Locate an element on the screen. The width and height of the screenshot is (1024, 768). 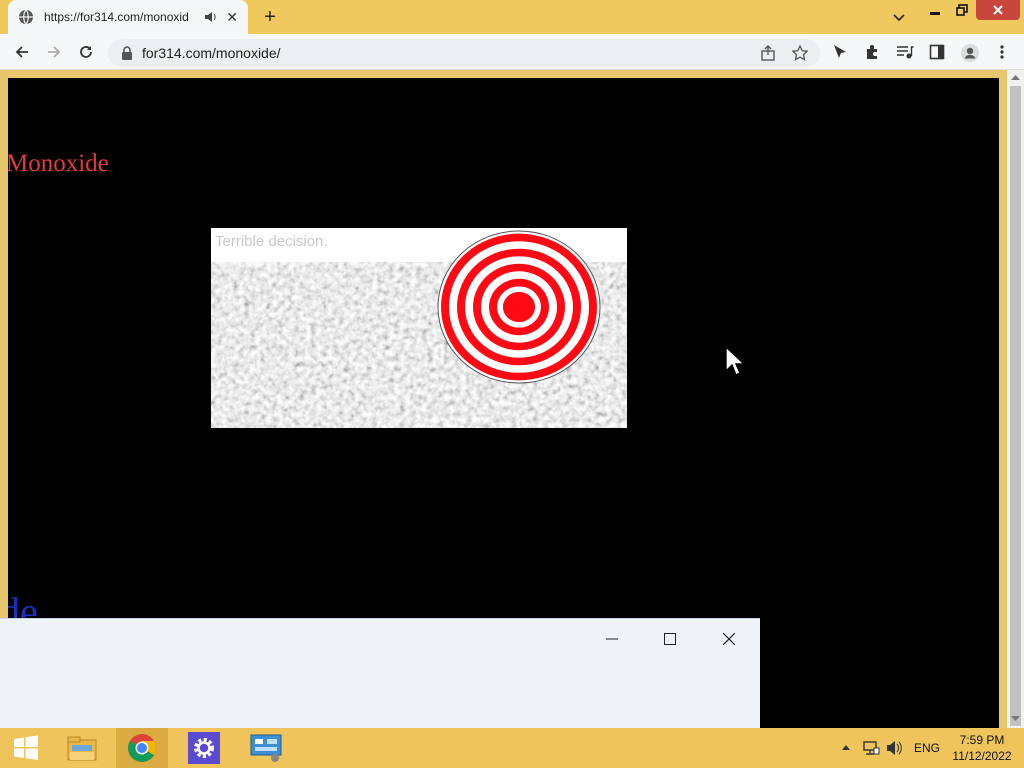
overlay-window is located at coordinates (380, 673).